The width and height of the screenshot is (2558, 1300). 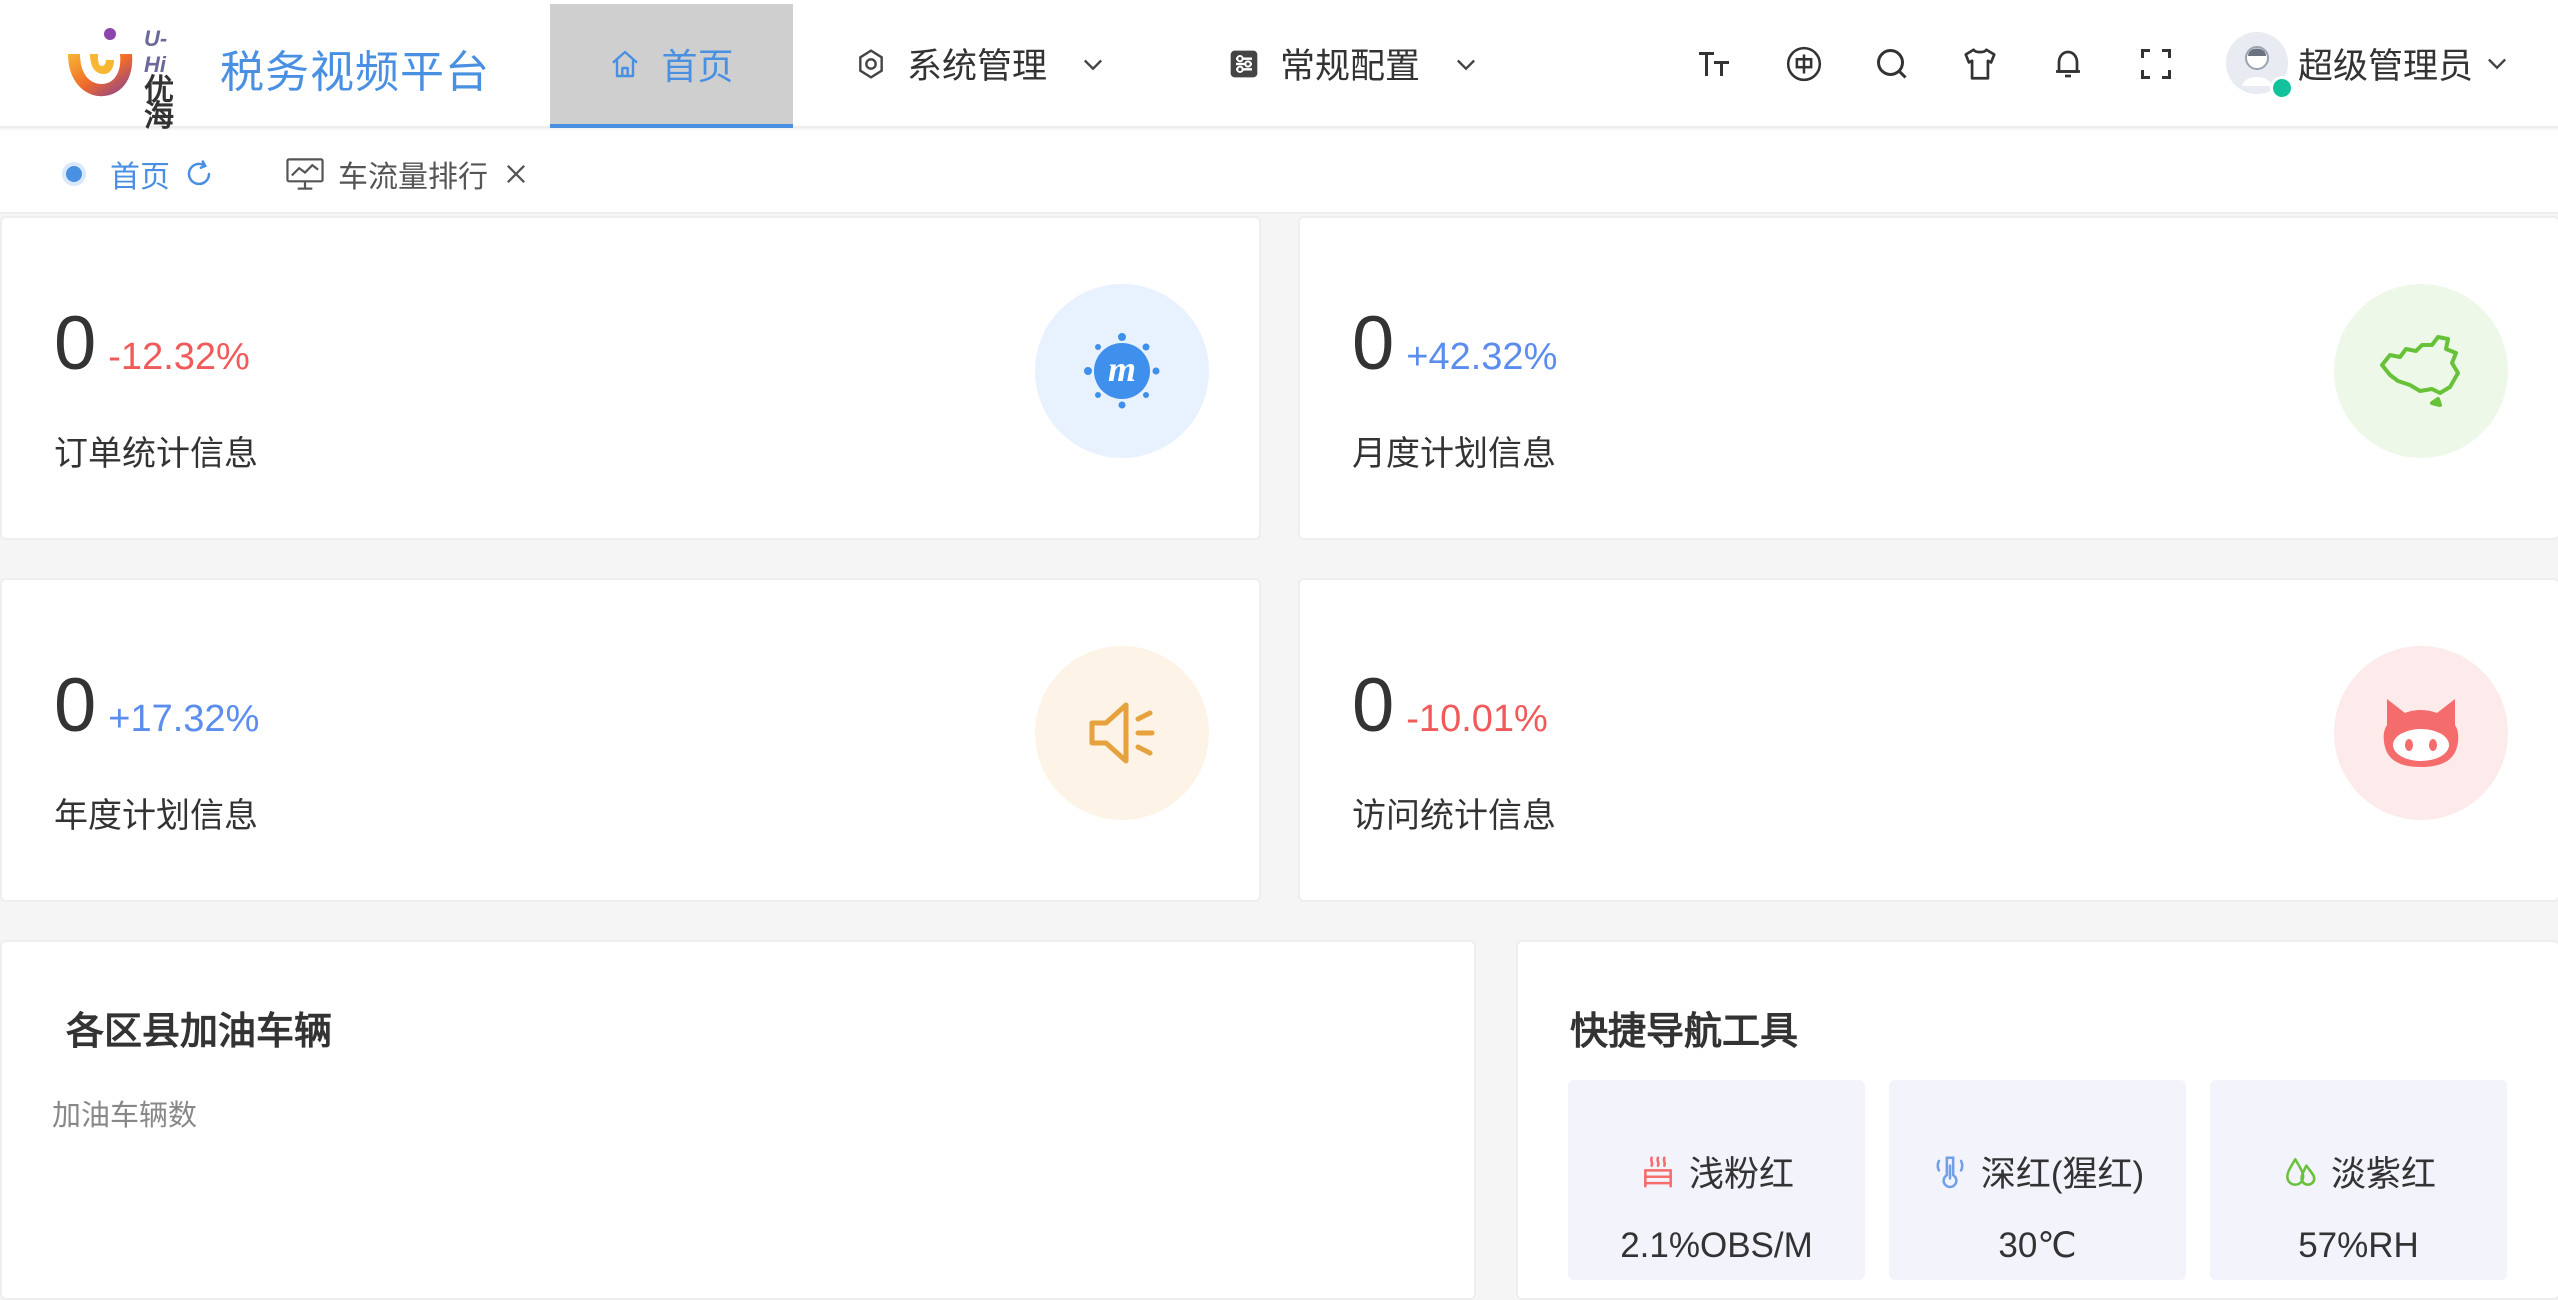 What do you see at coordinates (140, 177) in the screenshot?
I see `tab-home-label: 首页` at bounding box center [140, 177].